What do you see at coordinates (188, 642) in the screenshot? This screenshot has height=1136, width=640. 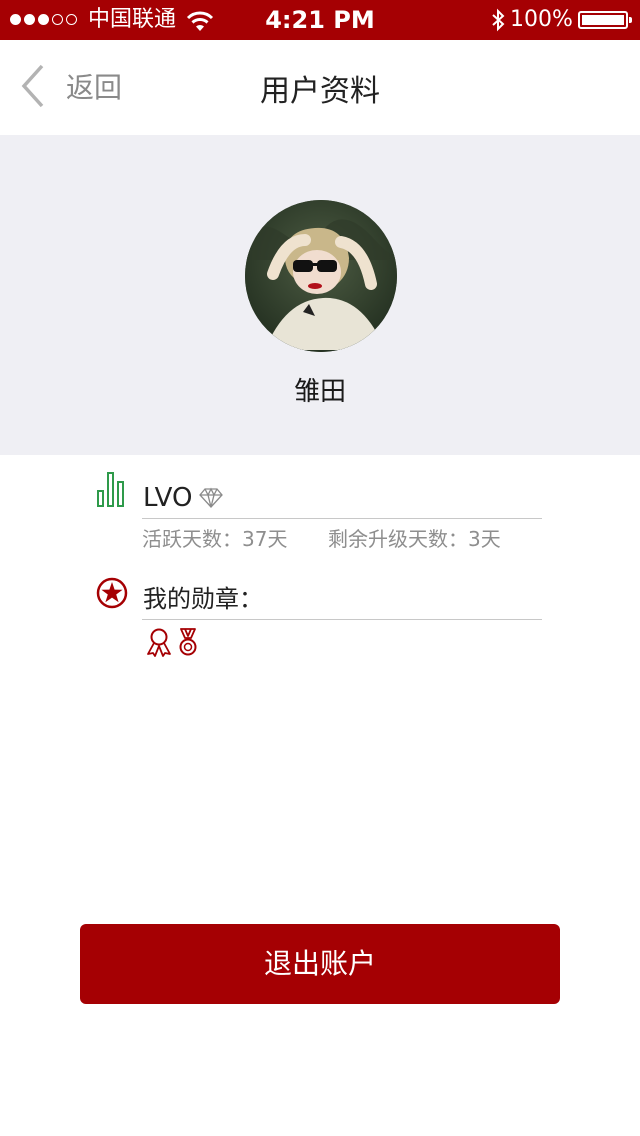 I see `medal-icon` at bounding box center [188, 642].